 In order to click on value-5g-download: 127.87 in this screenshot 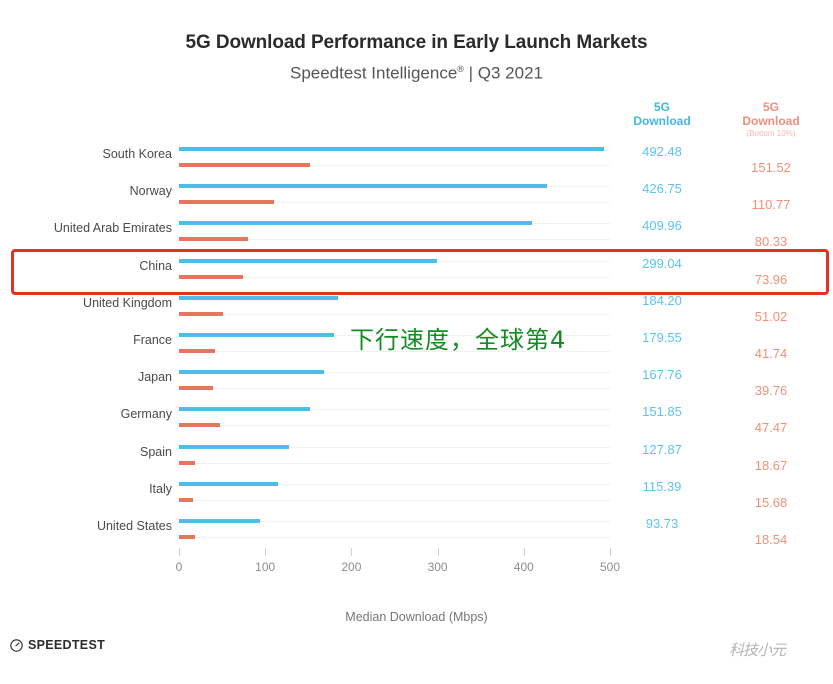, I will do `click(662, 449)`.